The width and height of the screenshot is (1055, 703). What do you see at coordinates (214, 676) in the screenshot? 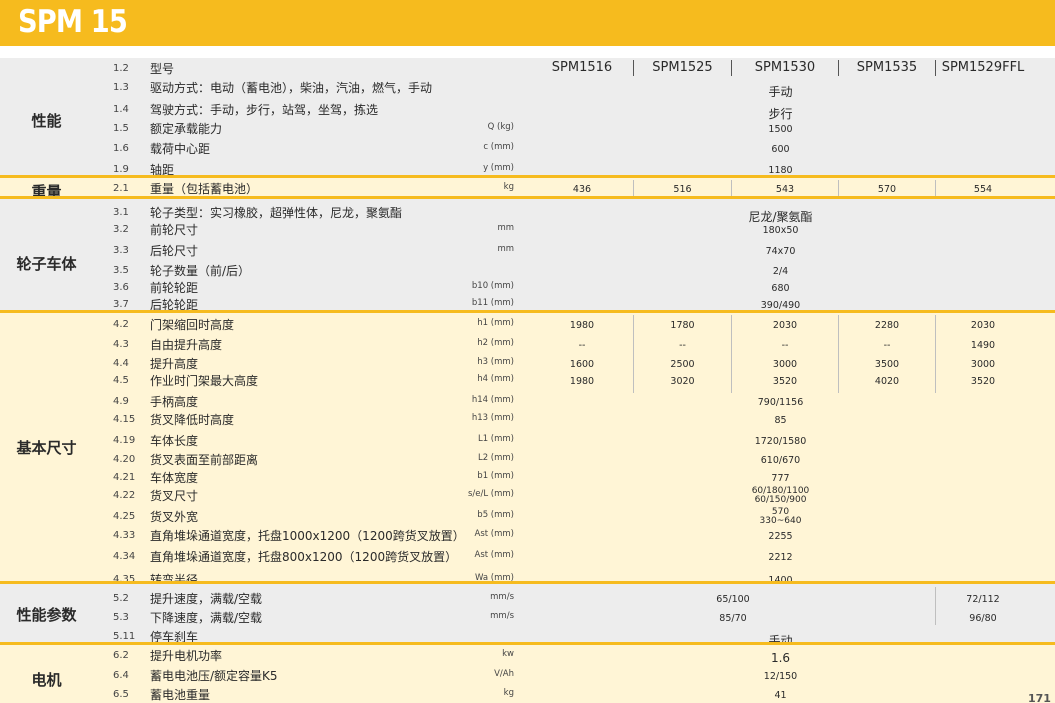
I see `row-label: 蓄电电池压/额定容量K5` at bounding box center [214, 676].